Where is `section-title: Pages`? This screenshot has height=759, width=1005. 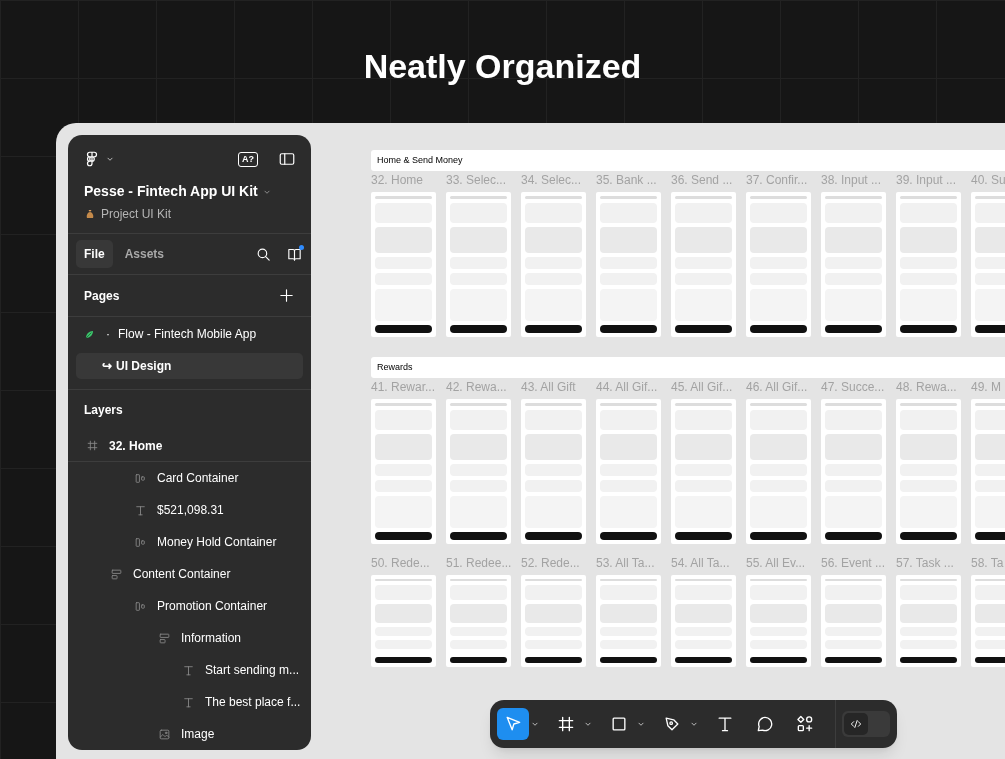 section-title: Pages is located at coordinates (102, 296).